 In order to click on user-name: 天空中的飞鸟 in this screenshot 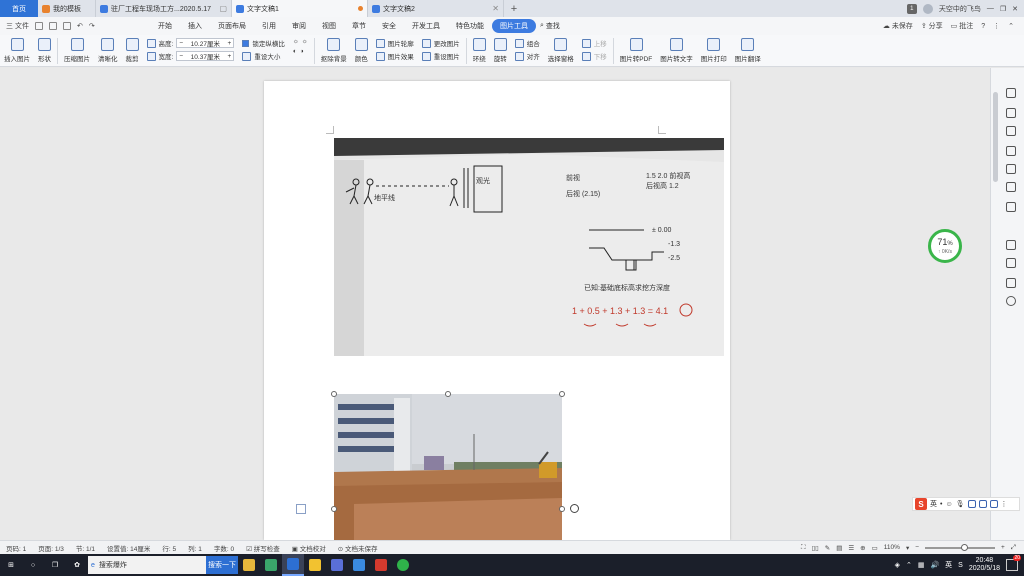, I will do `click(960, 9)`.